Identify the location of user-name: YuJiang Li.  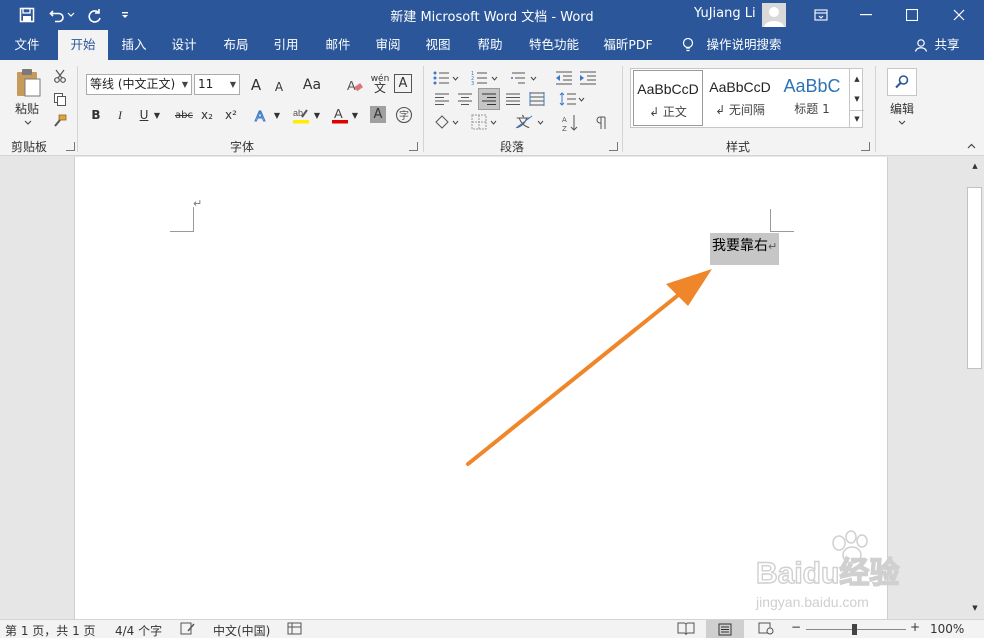
(725, 13).